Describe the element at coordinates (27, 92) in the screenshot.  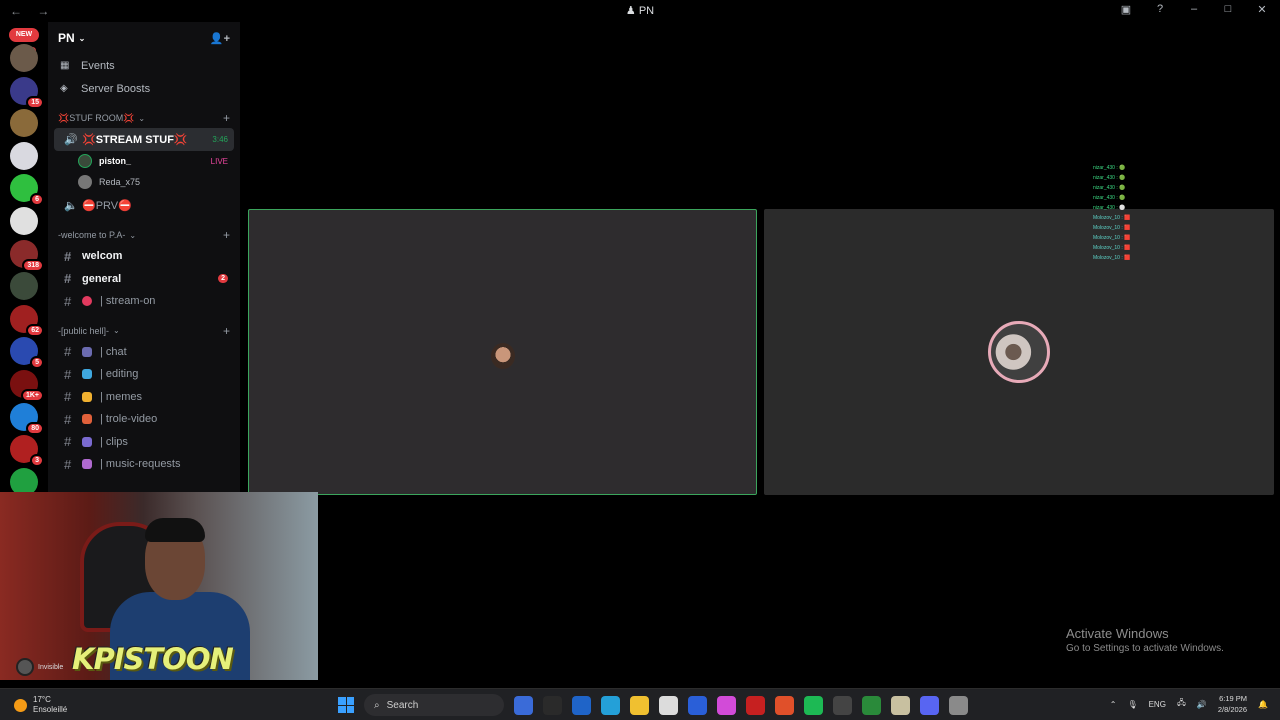
I see `server-icon: 15` at that location.